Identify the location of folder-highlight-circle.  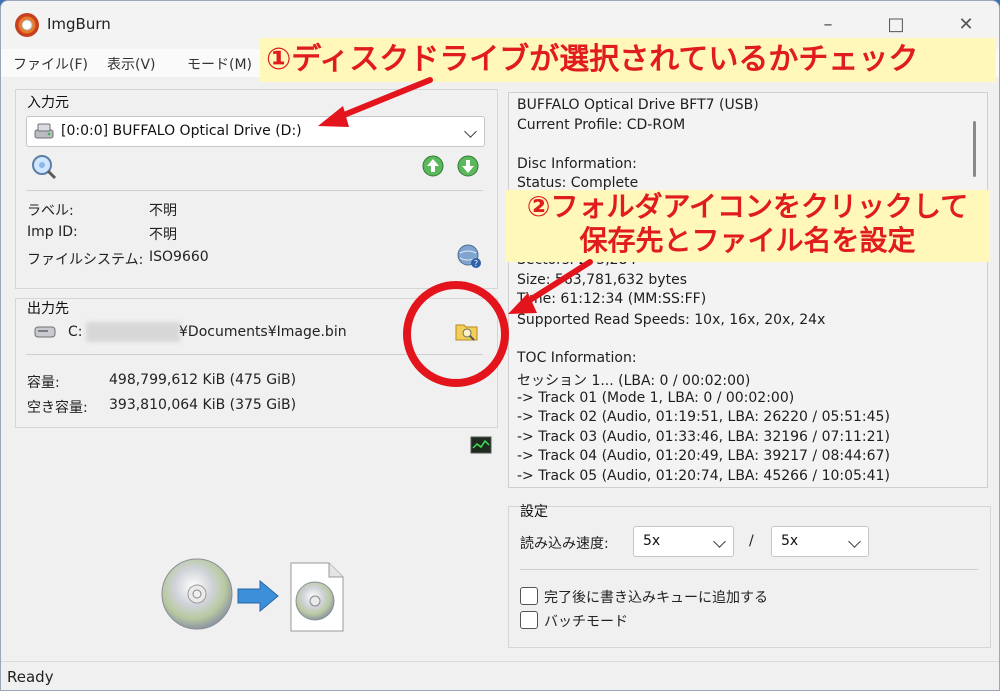
(456, 334).